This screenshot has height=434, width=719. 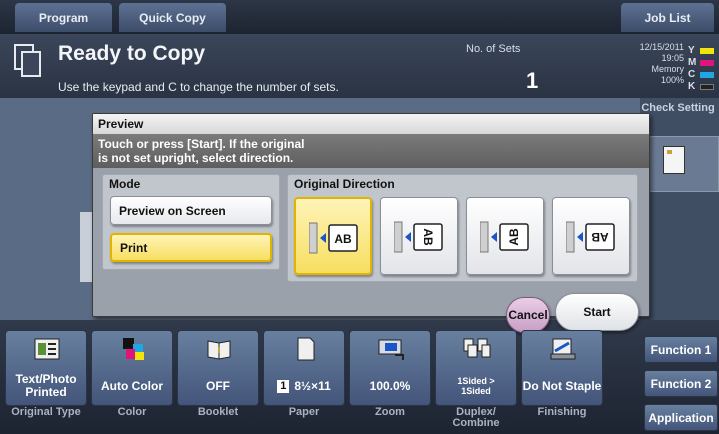 What do you see at coordinates (681, 417) in the screenshot?
I see `application-button: Application` at bounding box center [681, 417].